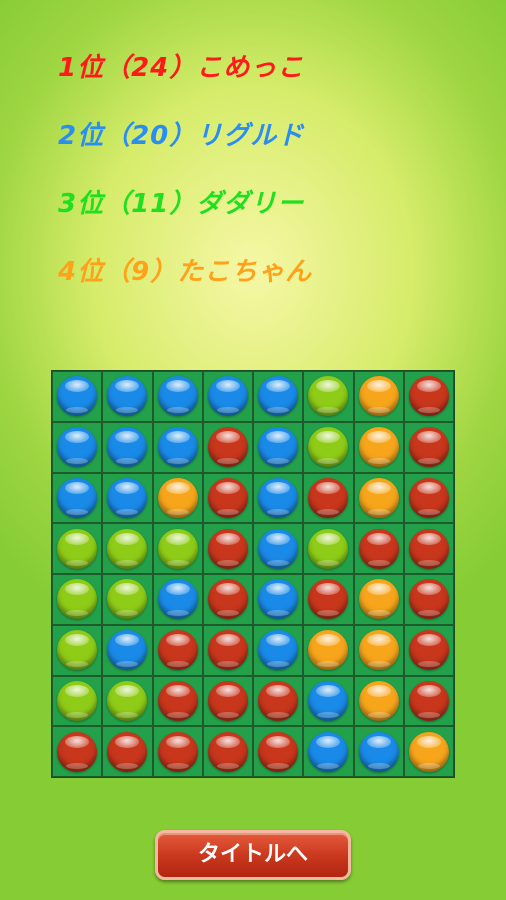  Describe the element at coordinates (185, 272) in the screenshot. I see `rank-entry-4: 4位（9）たこちゃん` at that location.